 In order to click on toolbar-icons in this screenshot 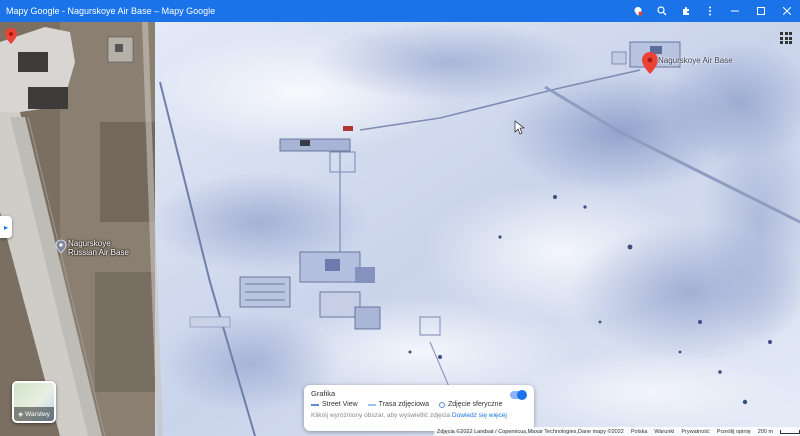, I will do `click(713, 11)`.